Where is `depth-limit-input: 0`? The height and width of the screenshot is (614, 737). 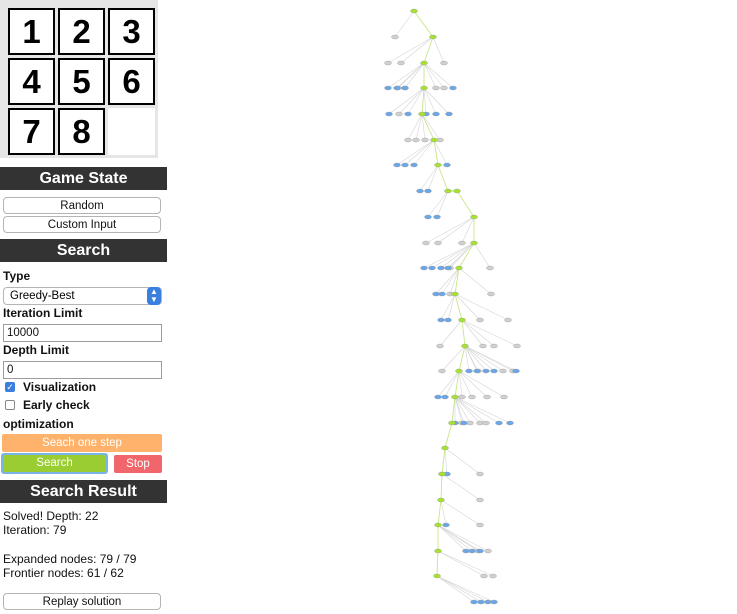
depth-limit-input: 0 is located at coordinates (82, 370).